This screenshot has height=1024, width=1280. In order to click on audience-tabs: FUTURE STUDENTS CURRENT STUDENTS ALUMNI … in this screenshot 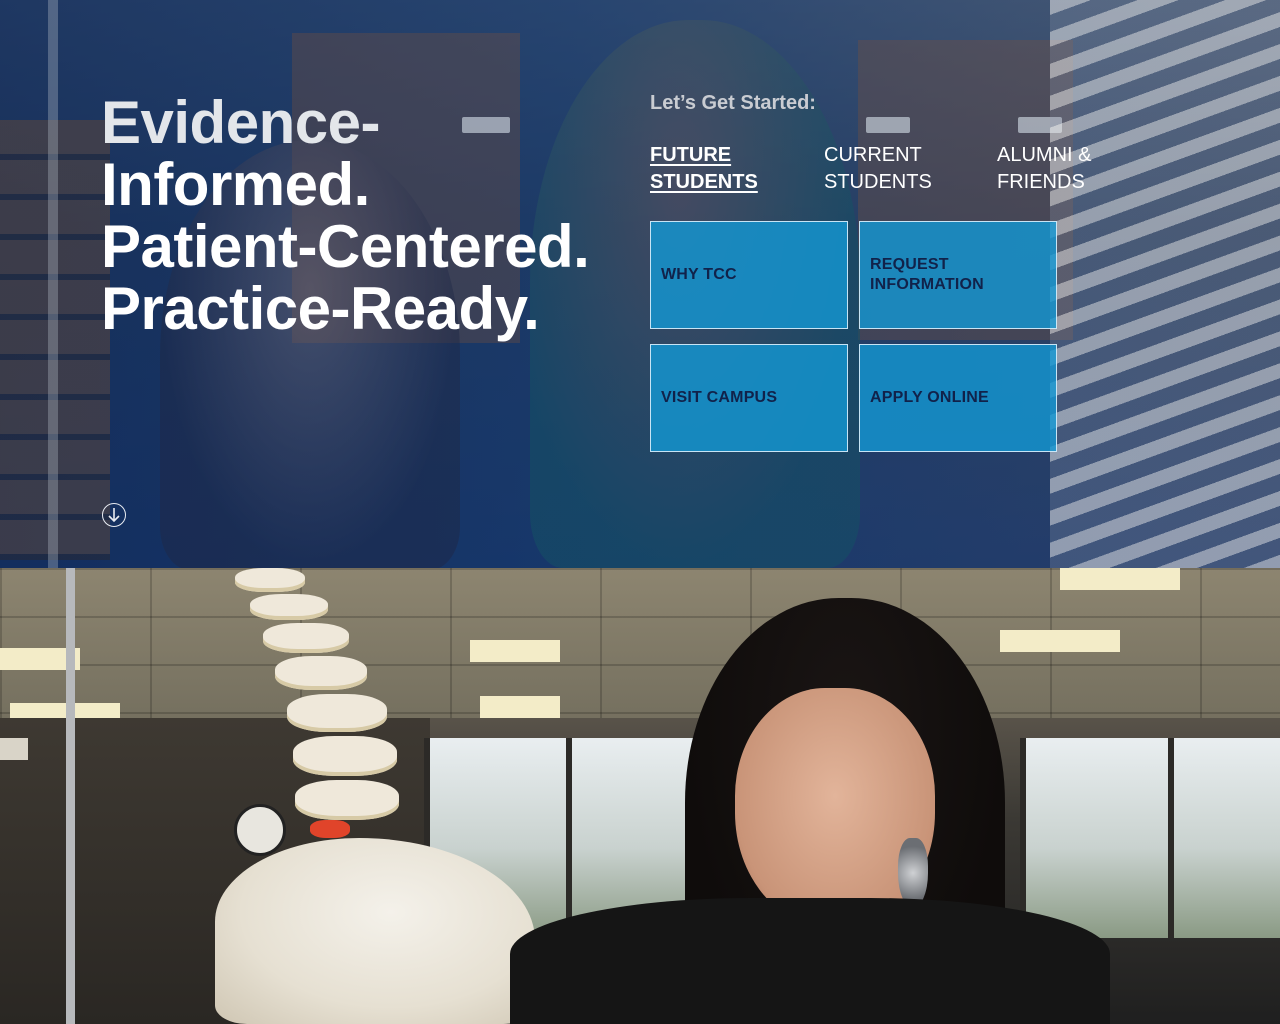, I will do `click(870, 170)`.